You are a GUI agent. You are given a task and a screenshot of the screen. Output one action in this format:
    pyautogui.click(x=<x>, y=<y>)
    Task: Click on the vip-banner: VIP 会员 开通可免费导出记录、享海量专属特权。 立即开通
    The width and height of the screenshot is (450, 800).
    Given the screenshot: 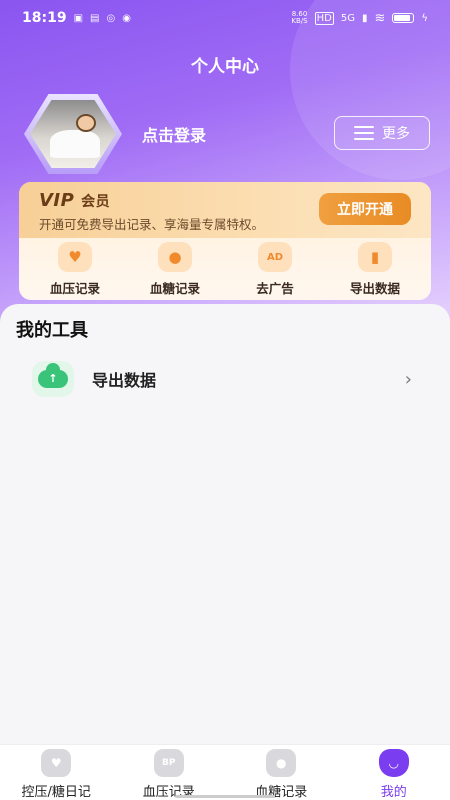 What is the action you would take?
    pyautogui.click(x=225, y=210)
    